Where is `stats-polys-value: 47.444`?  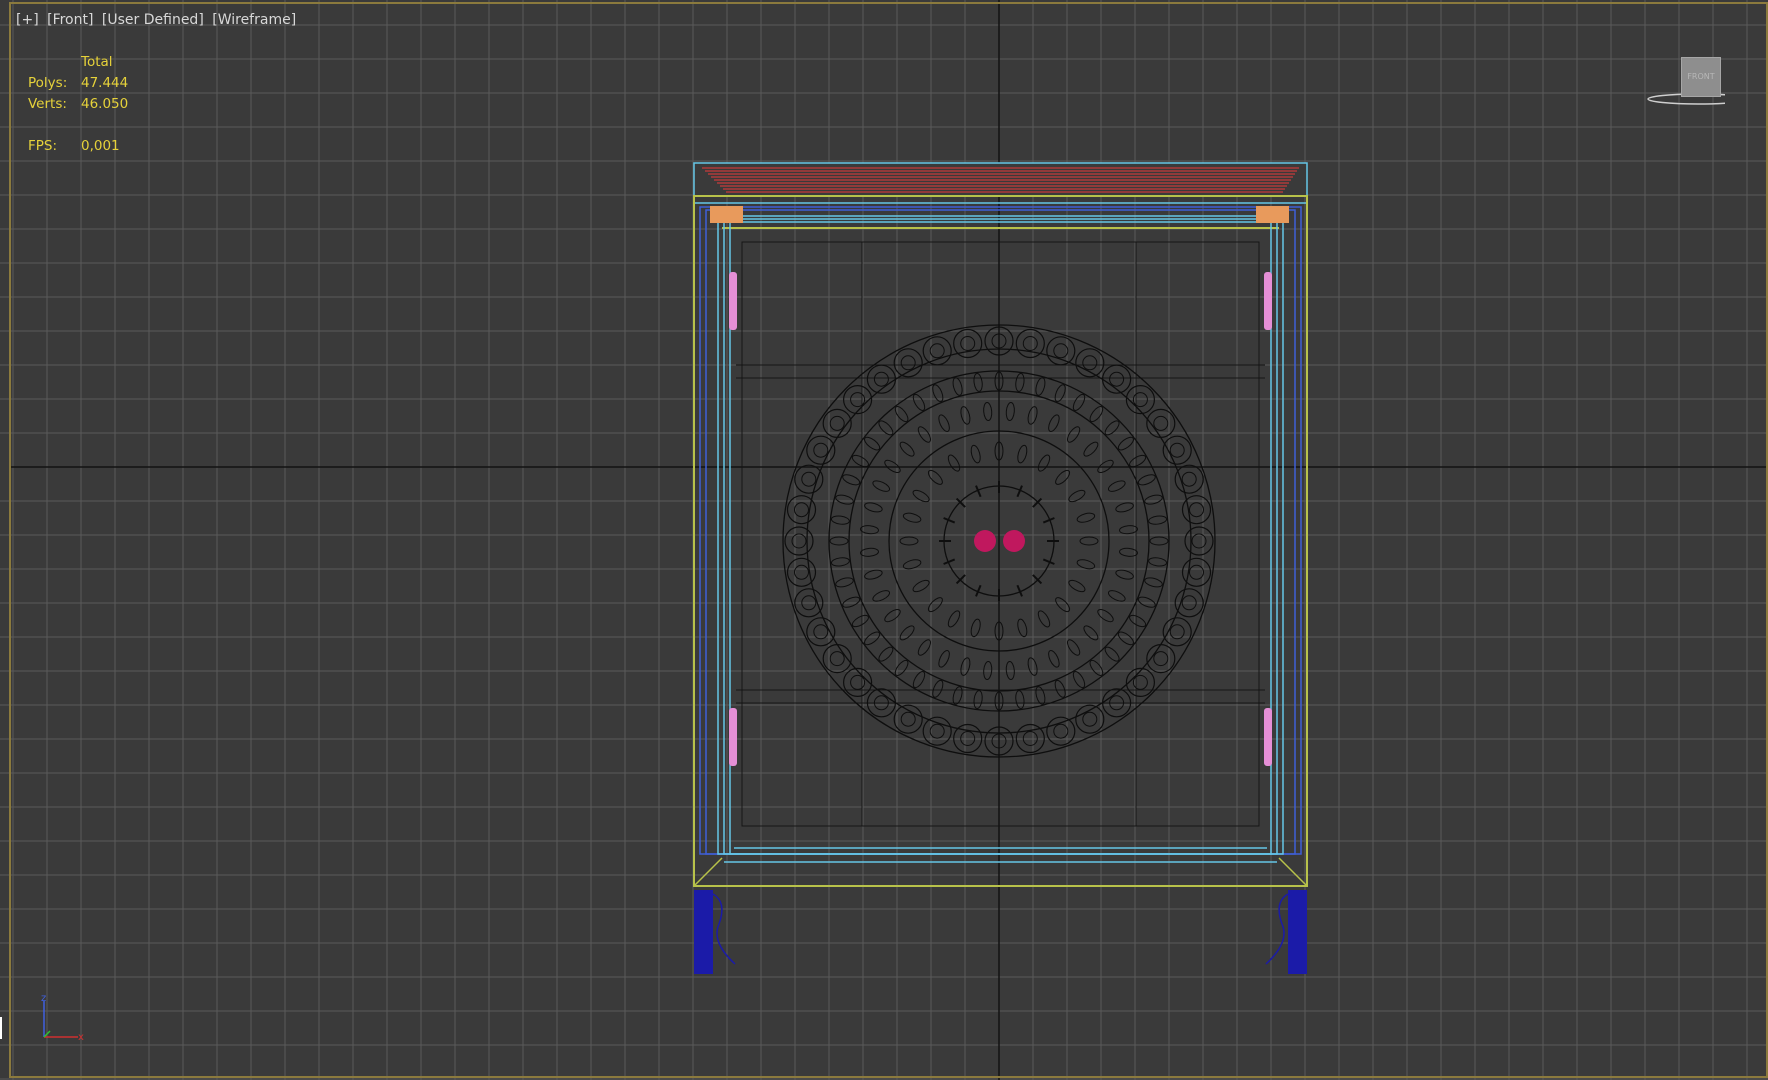 stats-polys-value: 47.444 is located at coordinates (105, 83).